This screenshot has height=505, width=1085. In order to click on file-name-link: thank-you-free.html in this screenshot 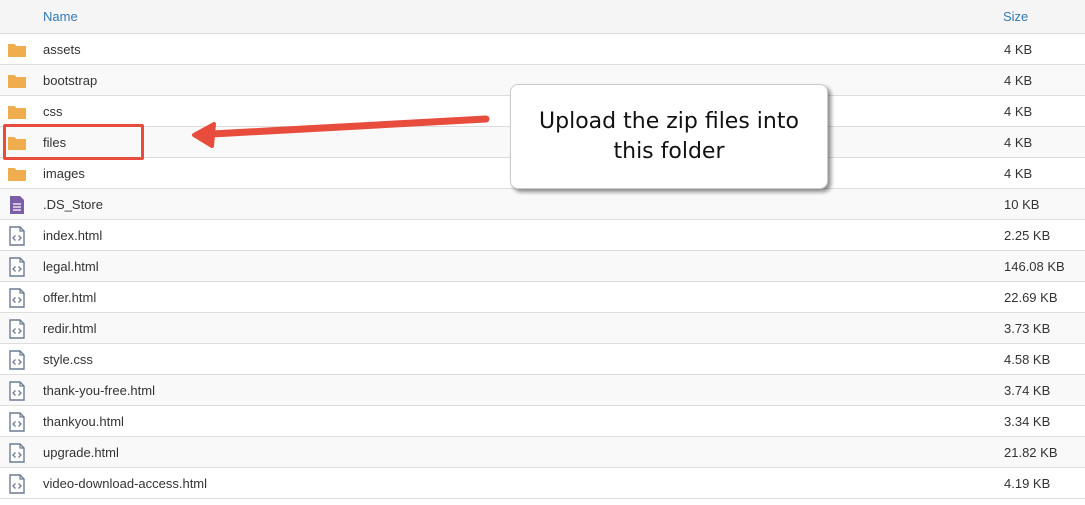, I will do `click(99, 390)`.